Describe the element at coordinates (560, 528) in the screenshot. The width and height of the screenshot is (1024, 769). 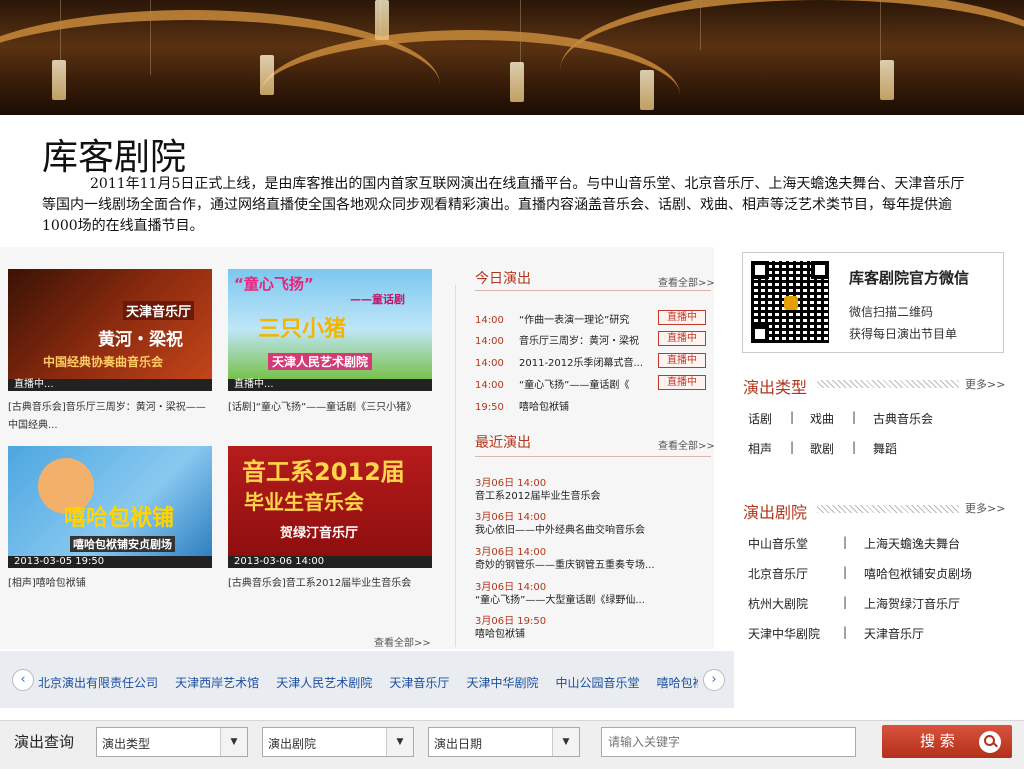
I see `recent-show-name: 我心依旧——中外经典名曲交响音乐会` at that location.